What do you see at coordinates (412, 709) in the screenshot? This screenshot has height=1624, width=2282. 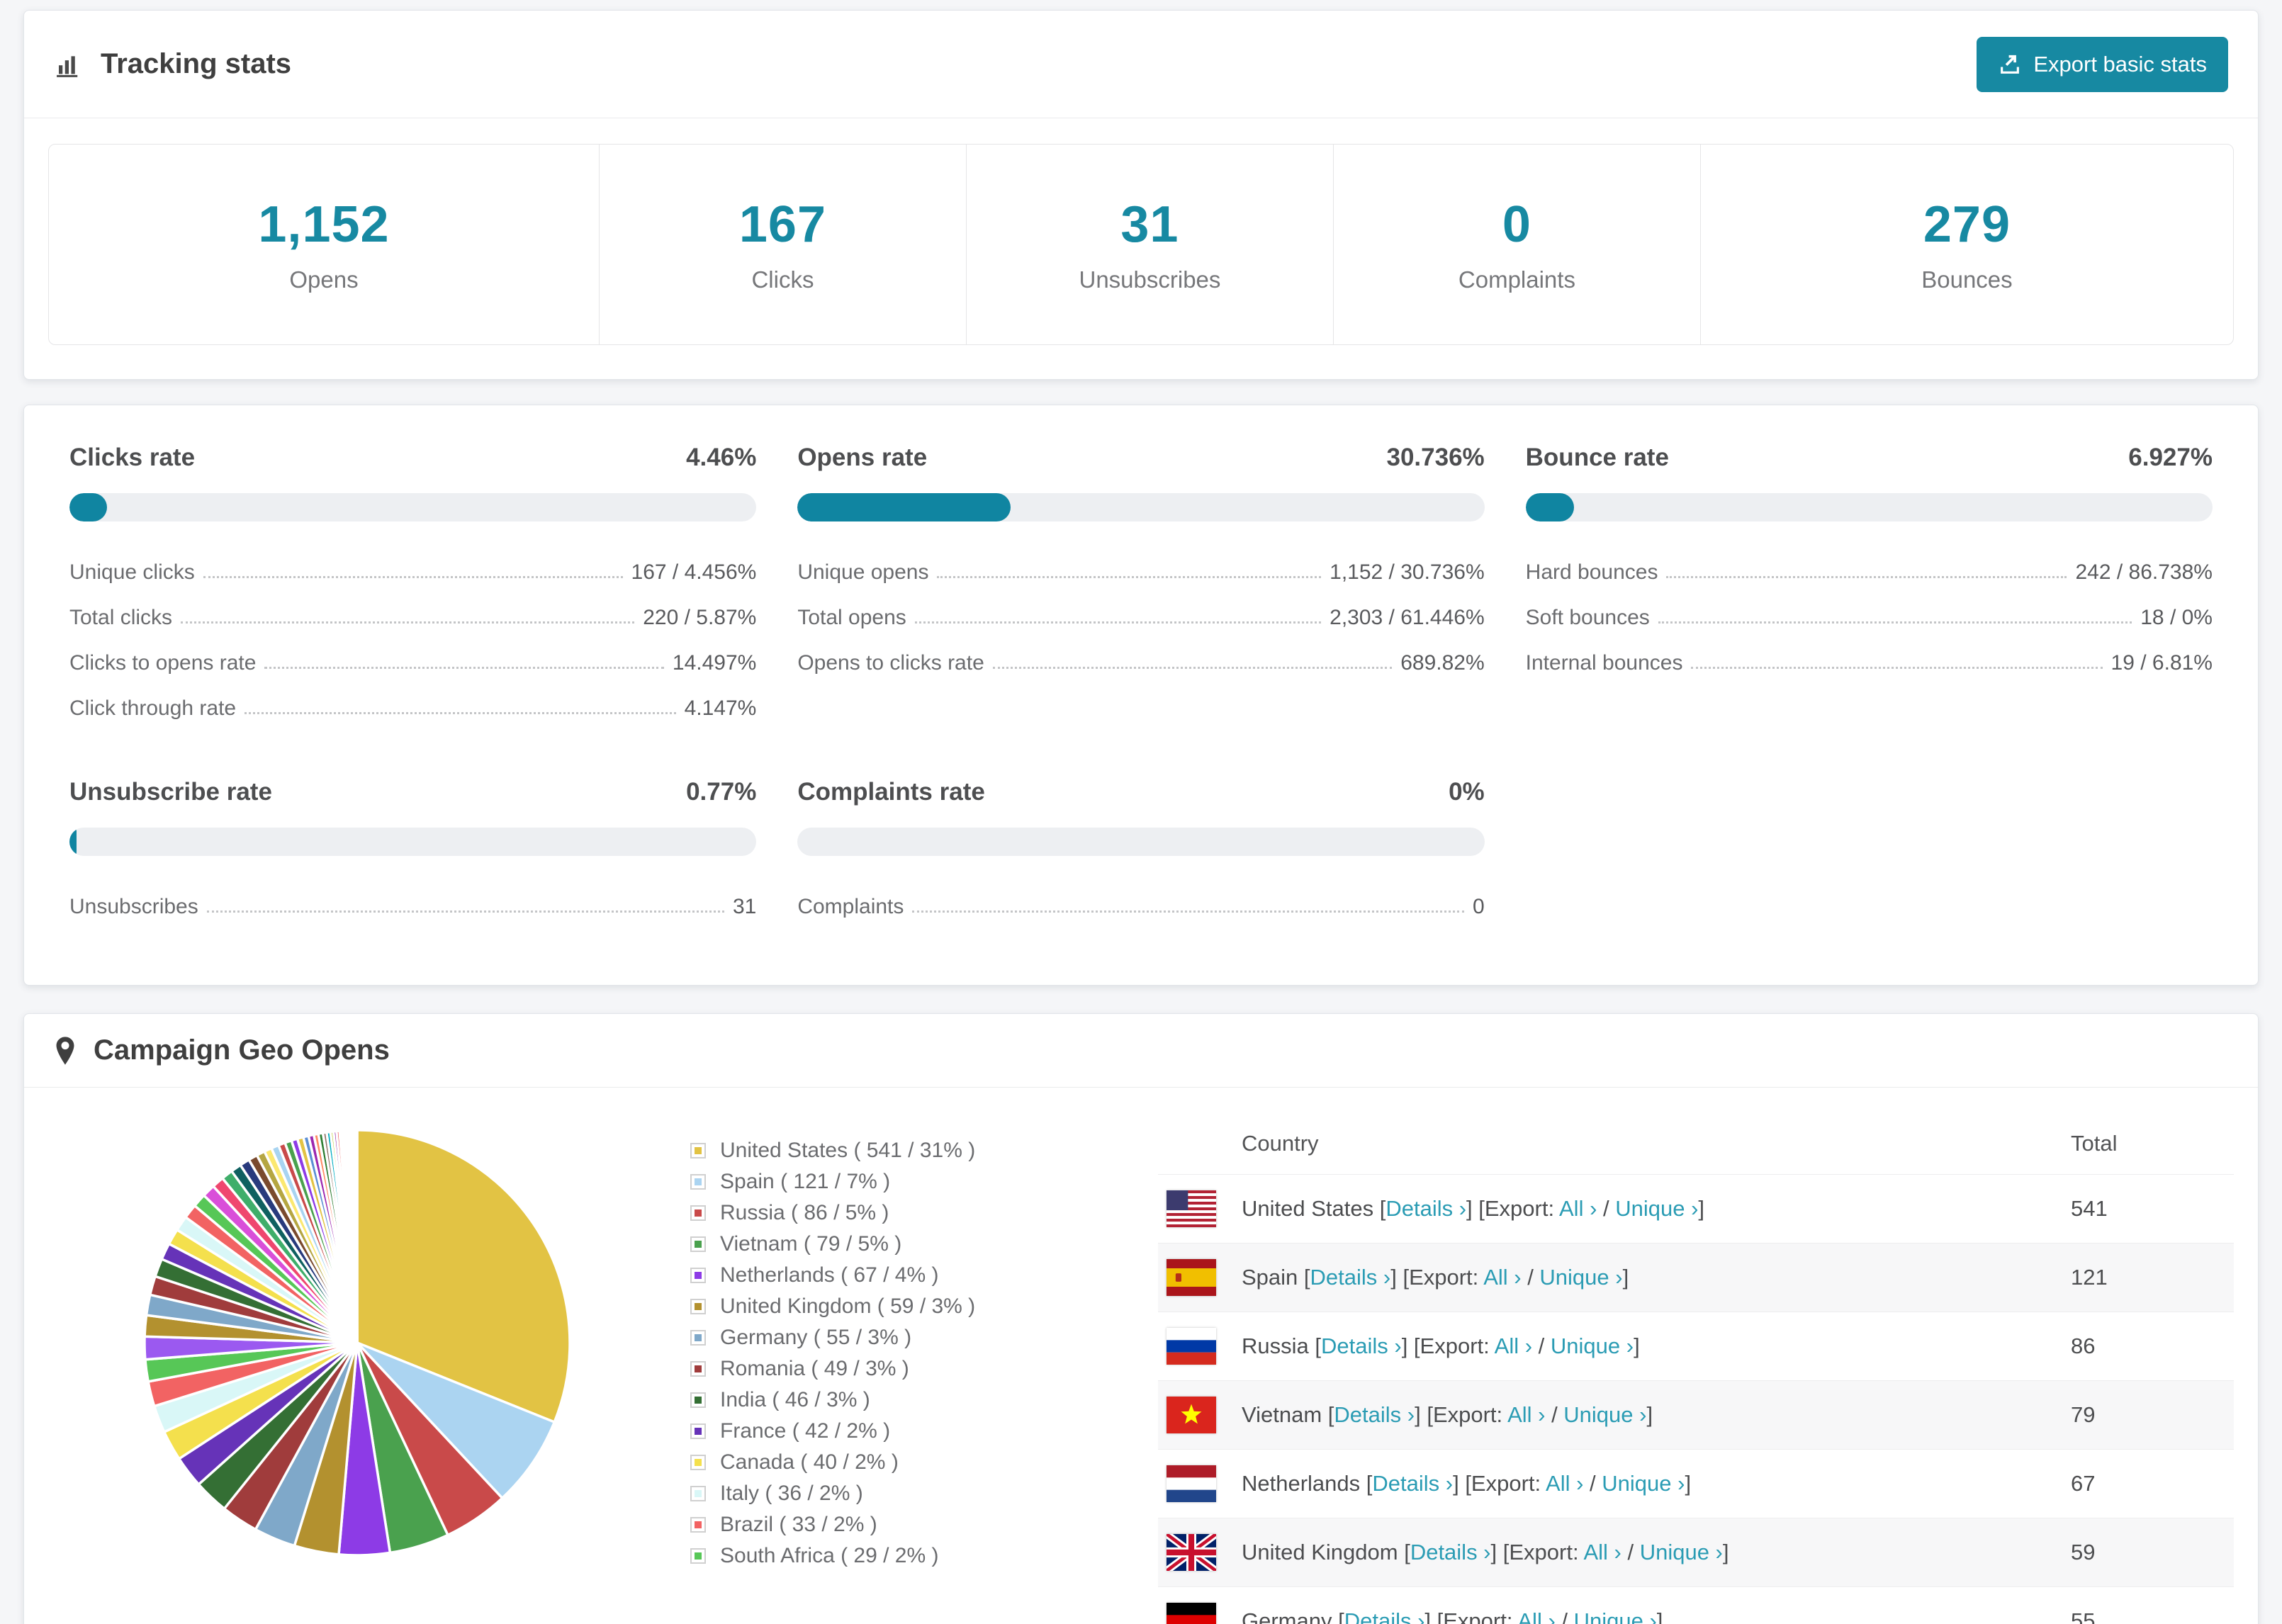 I see `rate-detail-row: Click through rate 4.147%` at bounding box center [412, 709].